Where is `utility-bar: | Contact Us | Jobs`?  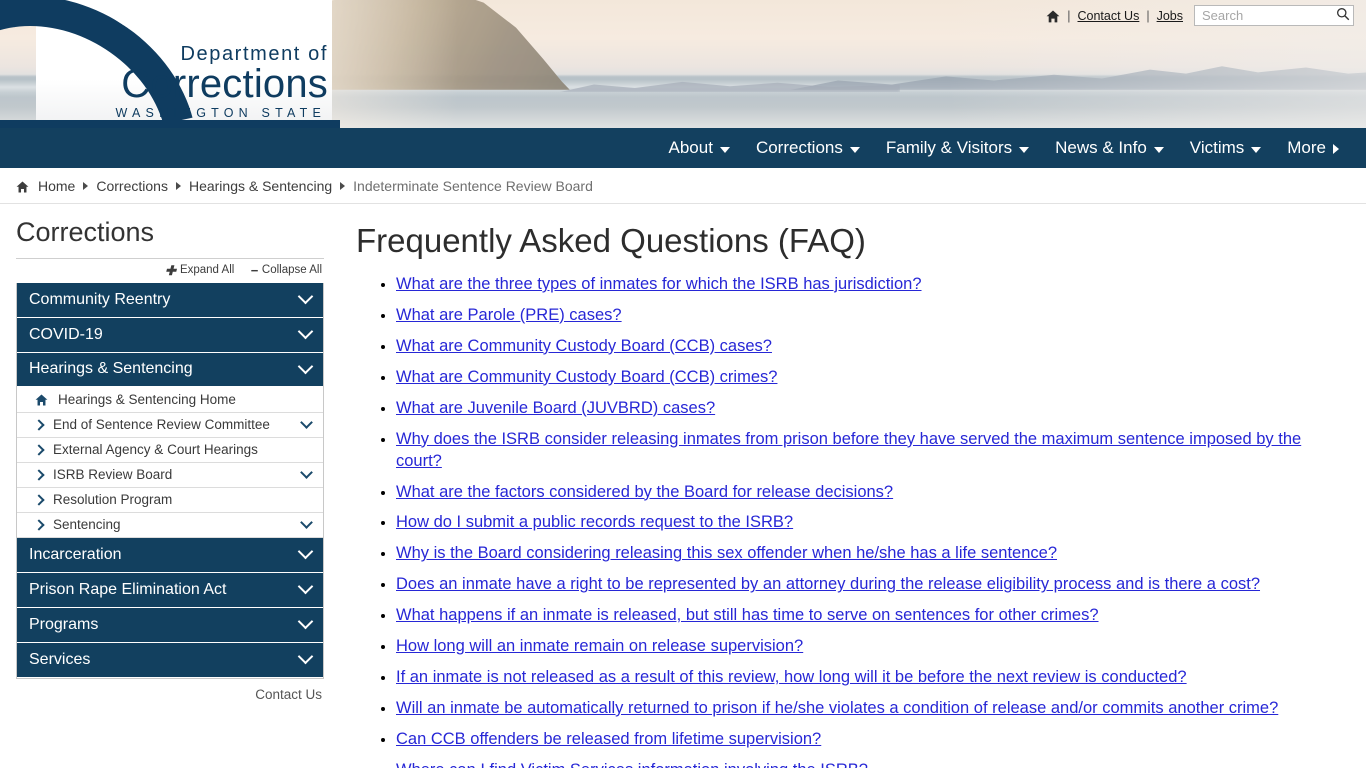 utility-bar: | Contact Us | Jobs is located at coordinates (1200, 15).